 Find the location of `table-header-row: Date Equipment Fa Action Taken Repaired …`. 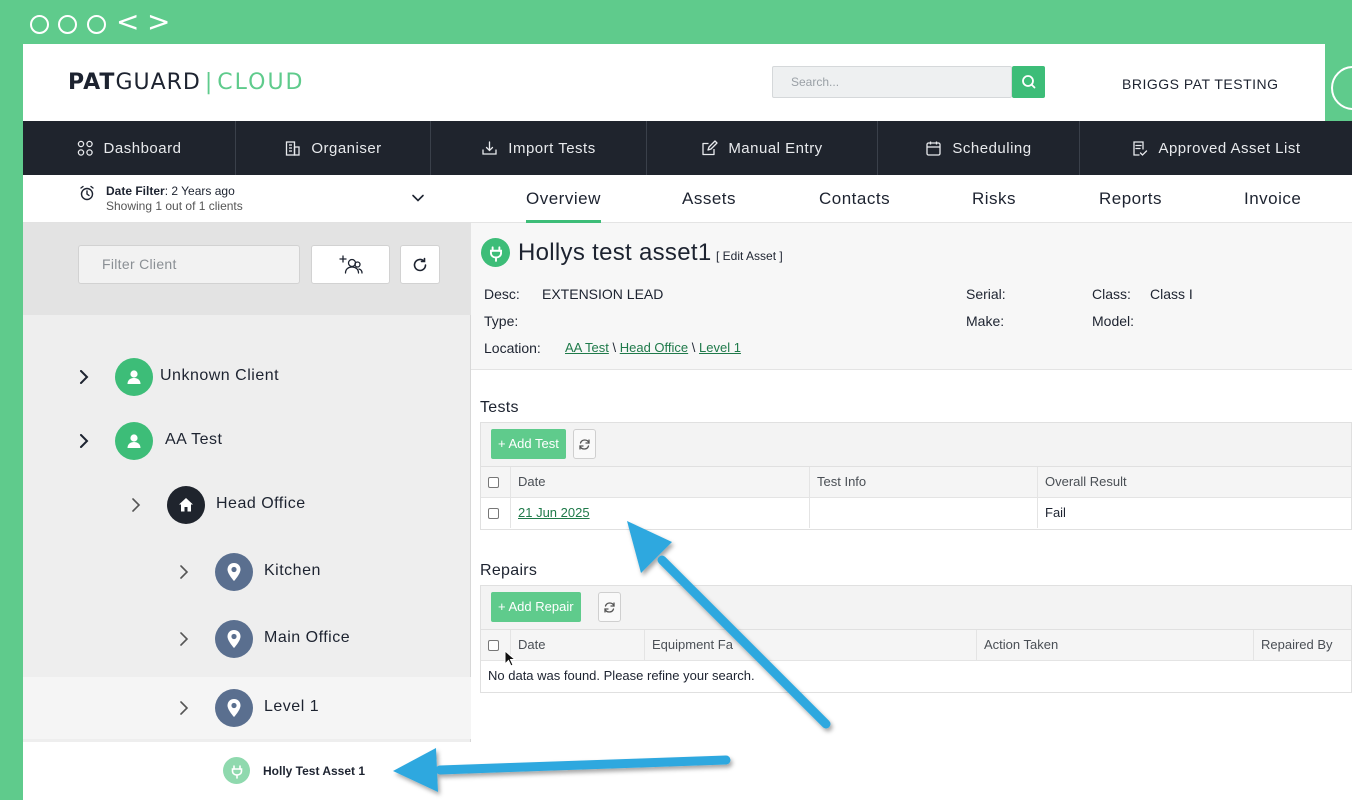

table-header-row: Date Equipment Fa Action Taken Repaired … is located at coordinates (916, 645).